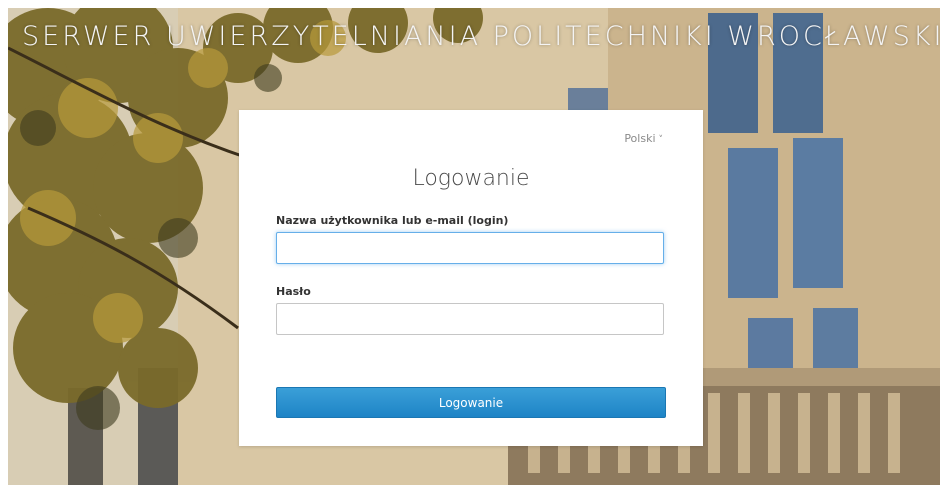  What do you see at coordinates (293, 291) in the screenshot?
I see `password-label: Hasło` at bounding box center [293, 291].